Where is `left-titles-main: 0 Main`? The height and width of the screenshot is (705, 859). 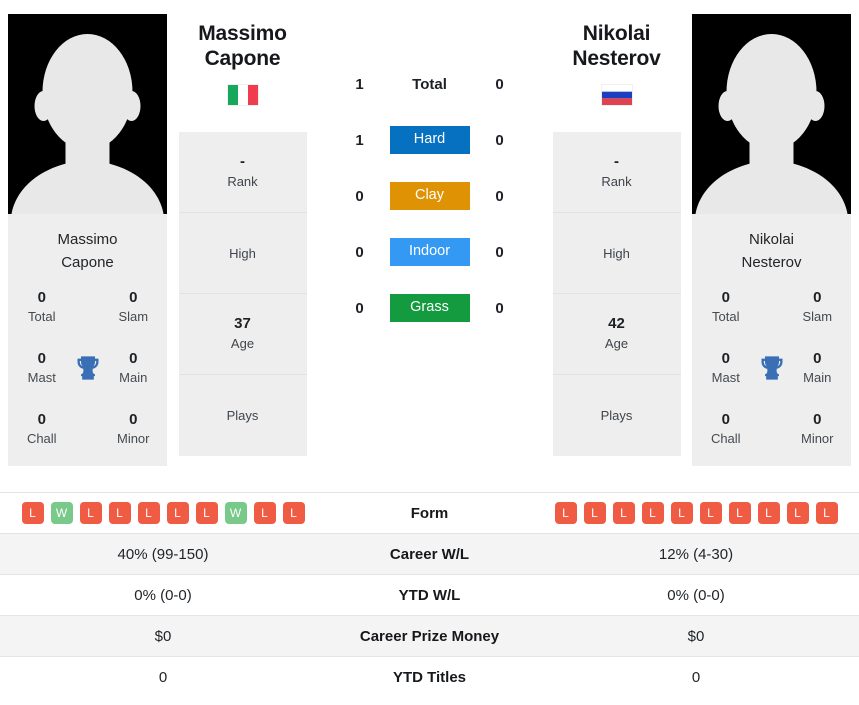 left-titles-main: 0 Main is located at coordinates (133, 368).